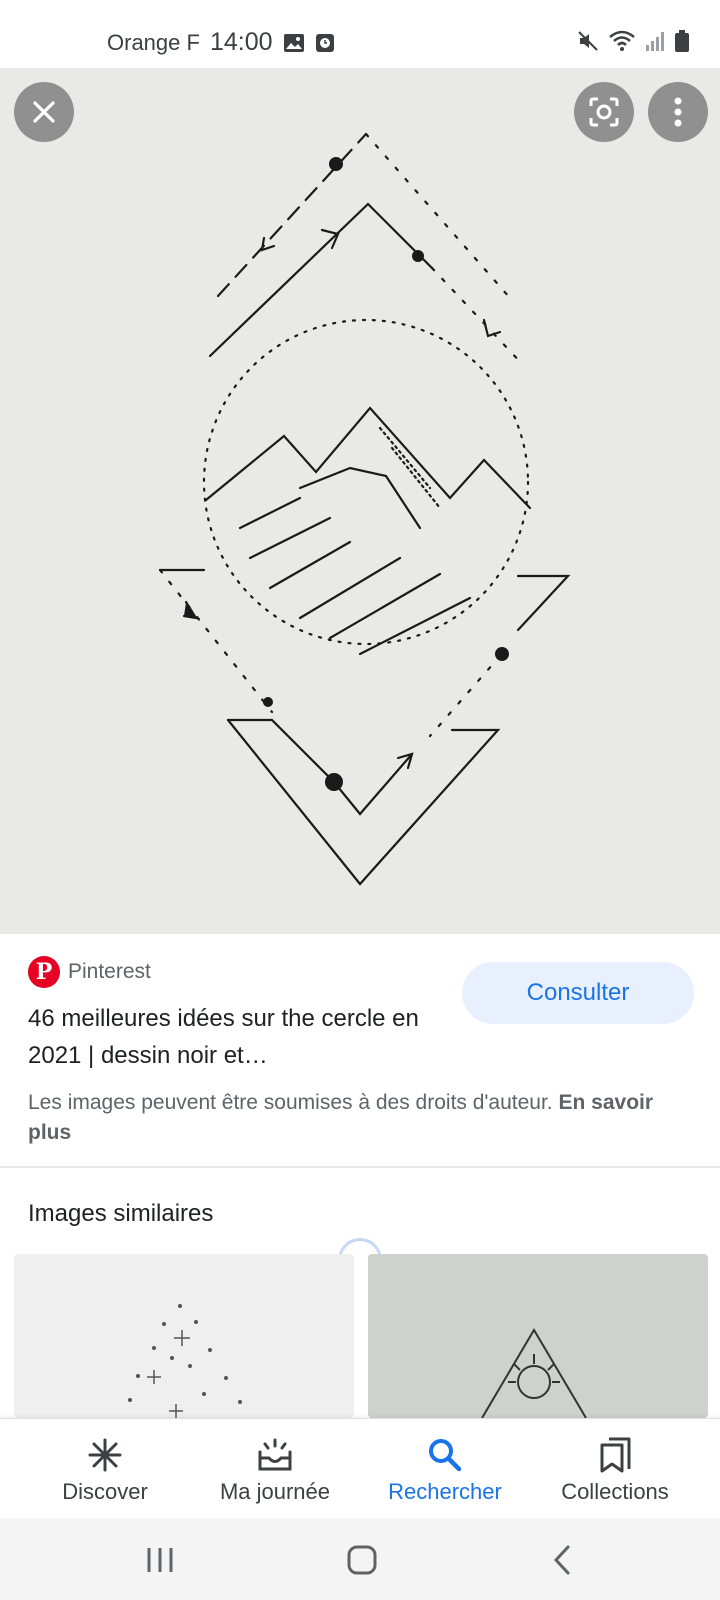 The height and width of the screenshot is (1600, 720). I want to click on status-bar: Orange F 14:00, so click(360, 34).